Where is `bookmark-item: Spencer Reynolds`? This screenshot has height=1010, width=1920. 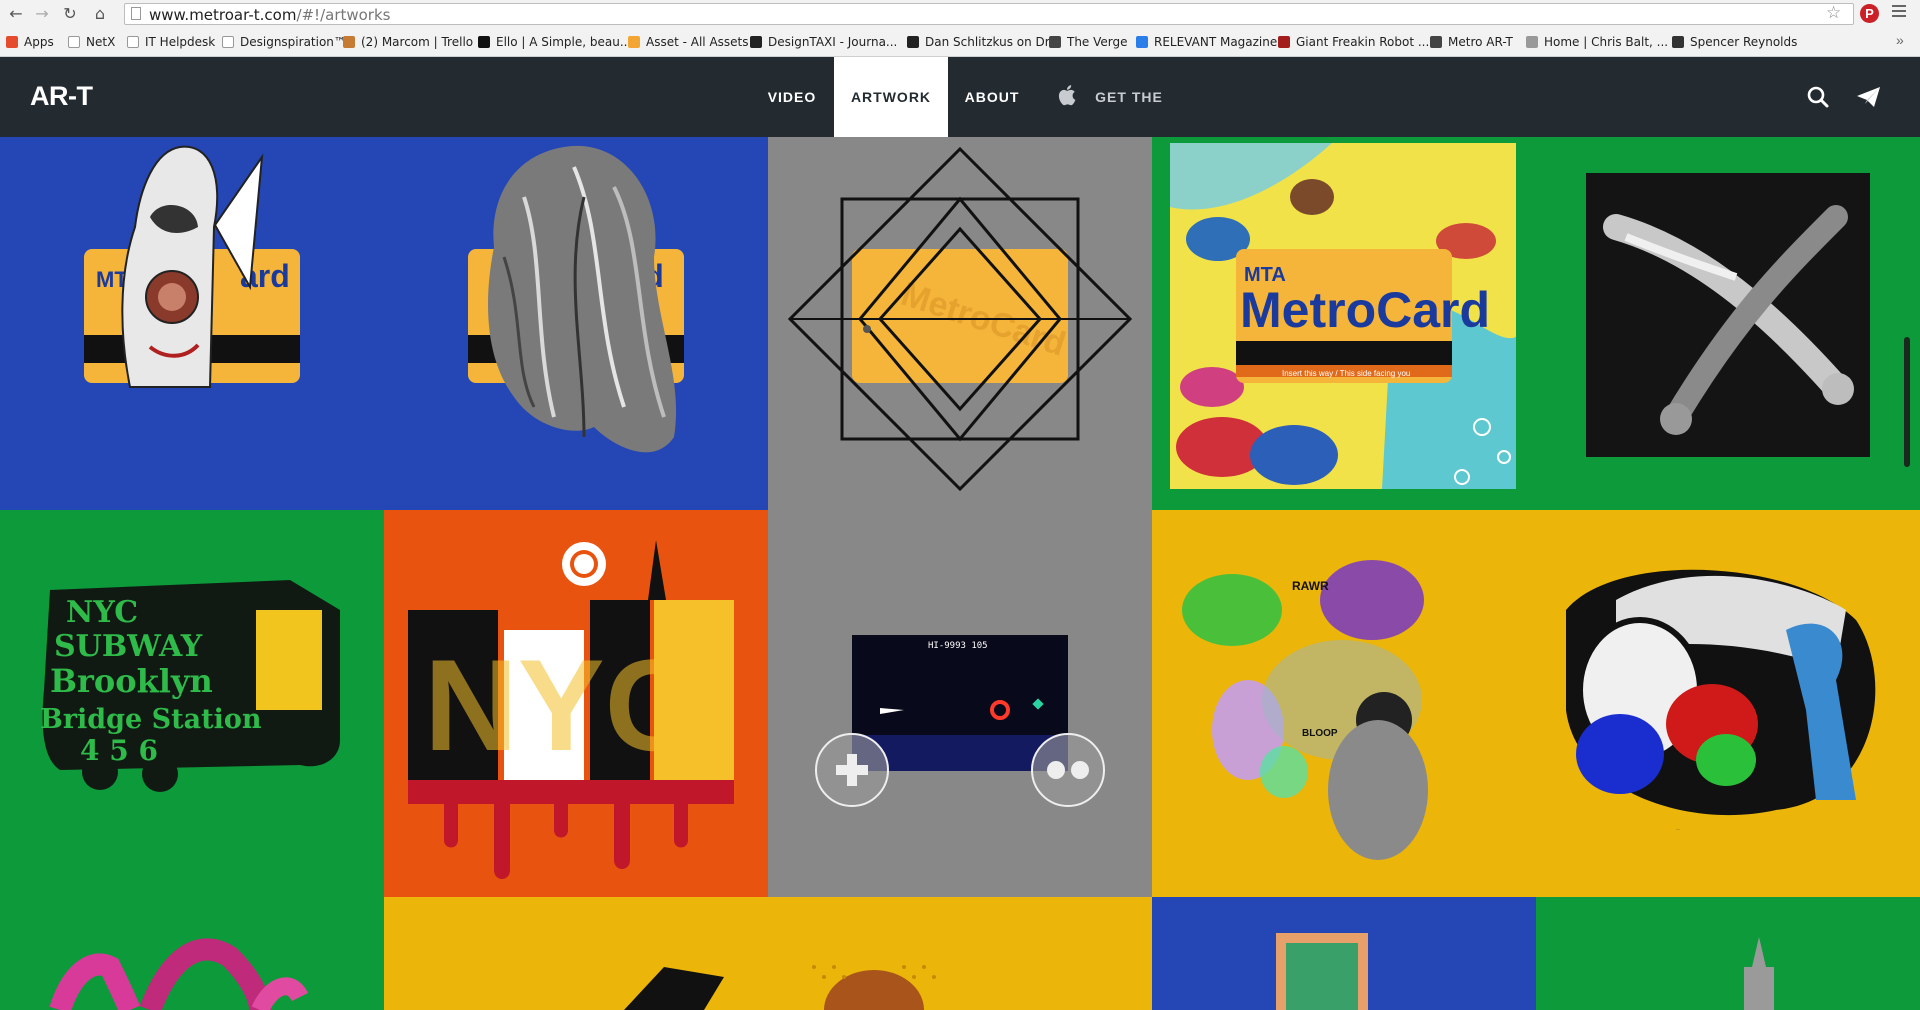 bookmark-item: Spencer Reynolds is located at coordinates (1734, 42).